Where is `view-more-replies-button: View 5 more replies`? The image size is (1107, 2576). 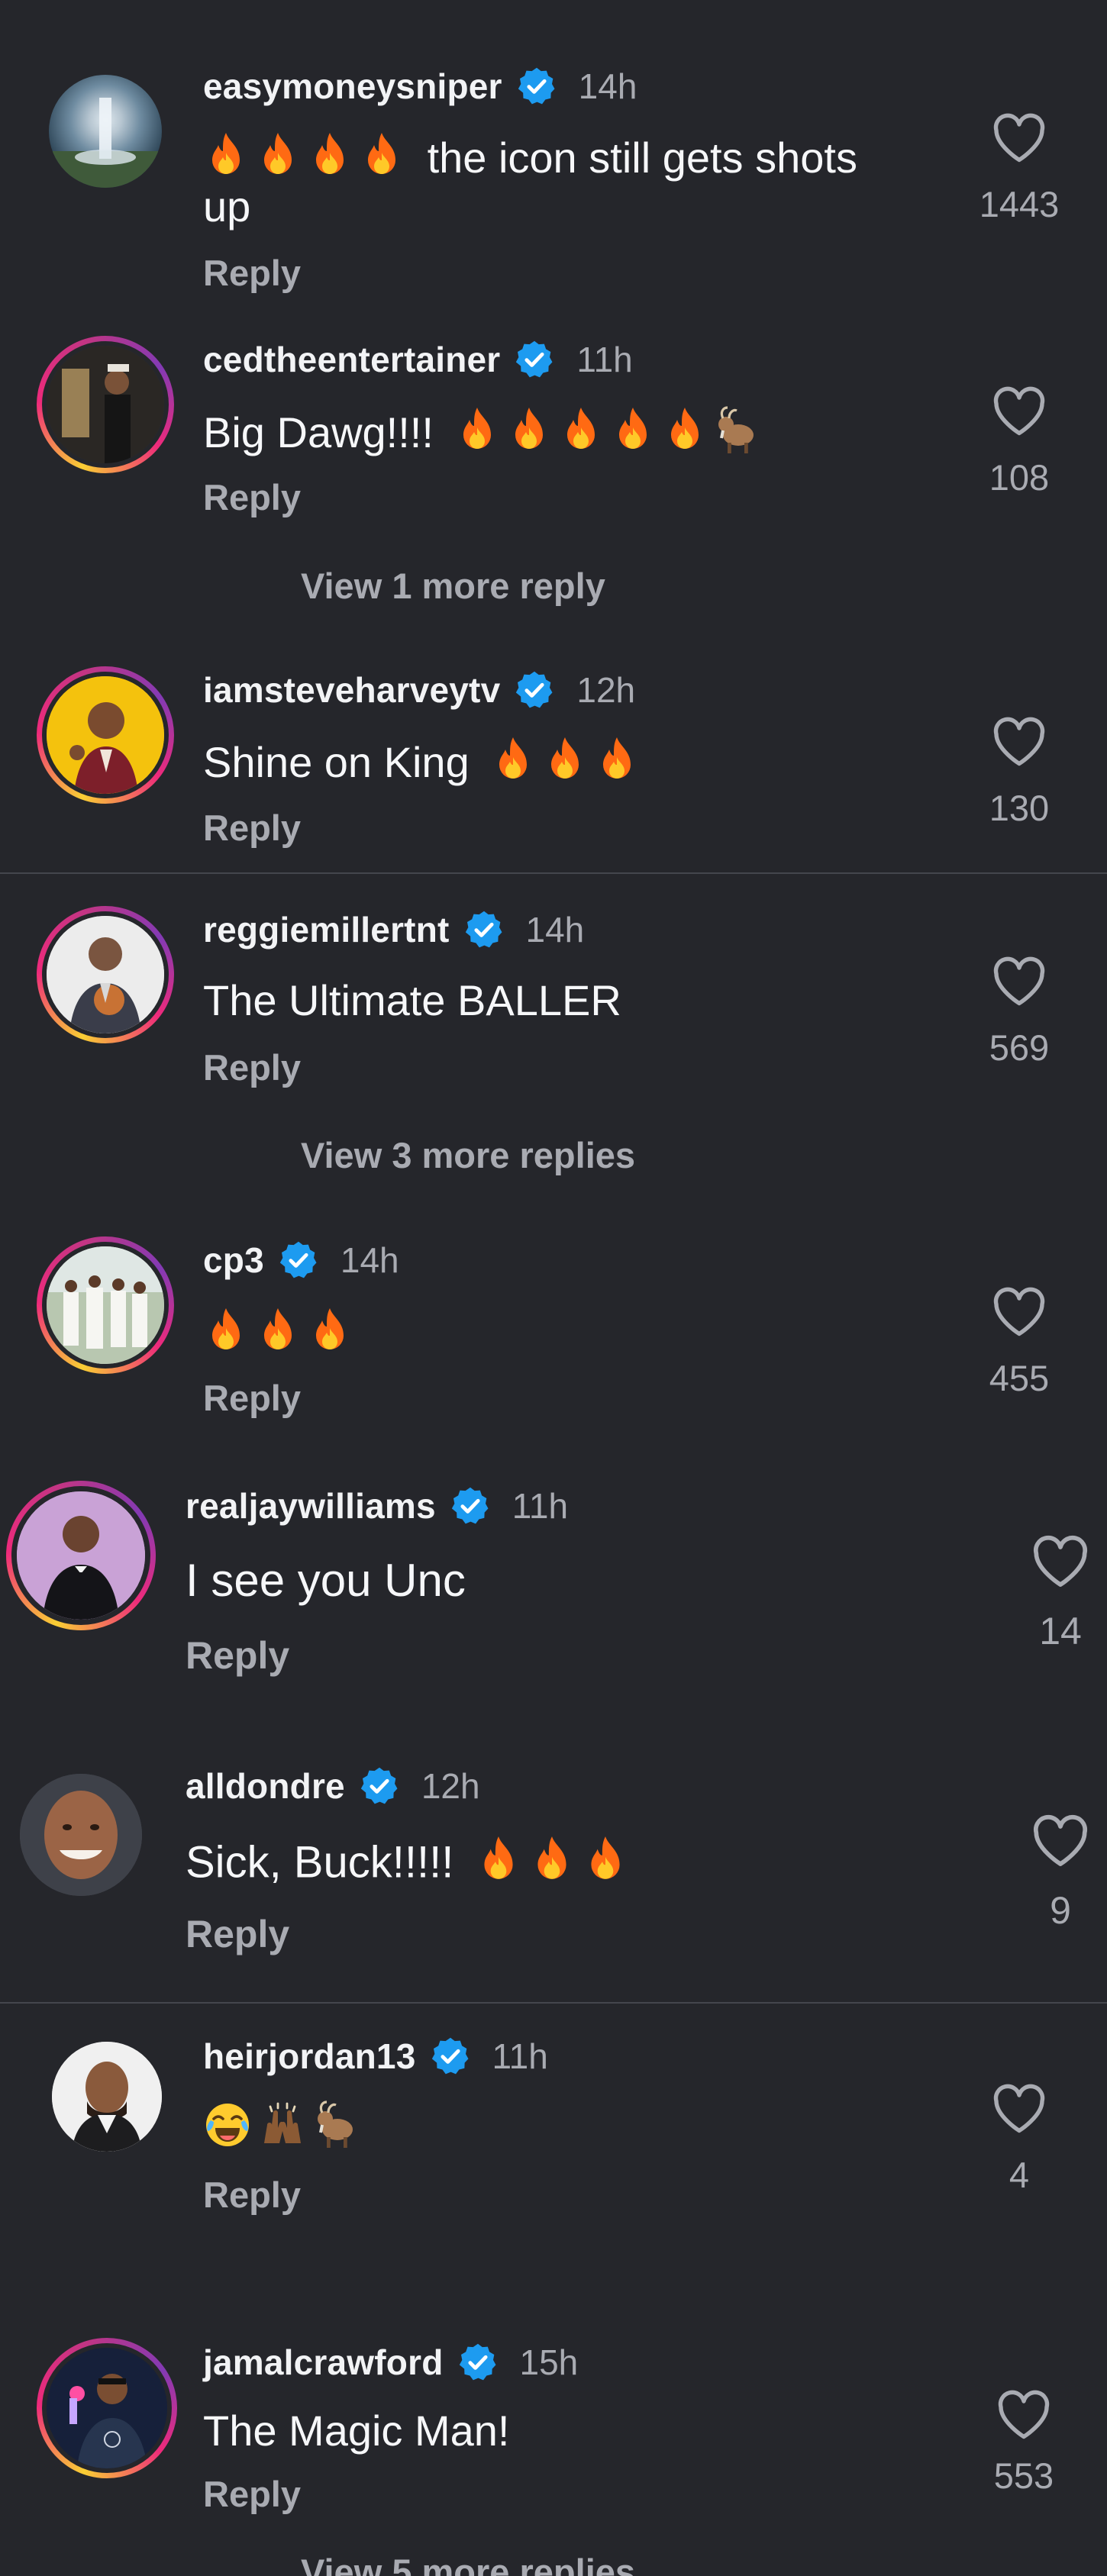 view-more-replies-button: View 5 more replies is located at coordinates (468, 2564).